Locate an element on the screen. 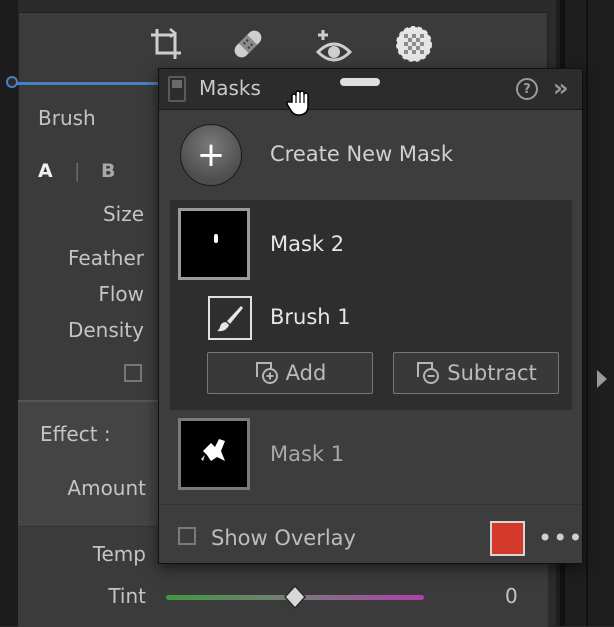 Image resolution: width=614 pixels, height=627 pixels. plus-icon: + is located at coordinates (211, 155).